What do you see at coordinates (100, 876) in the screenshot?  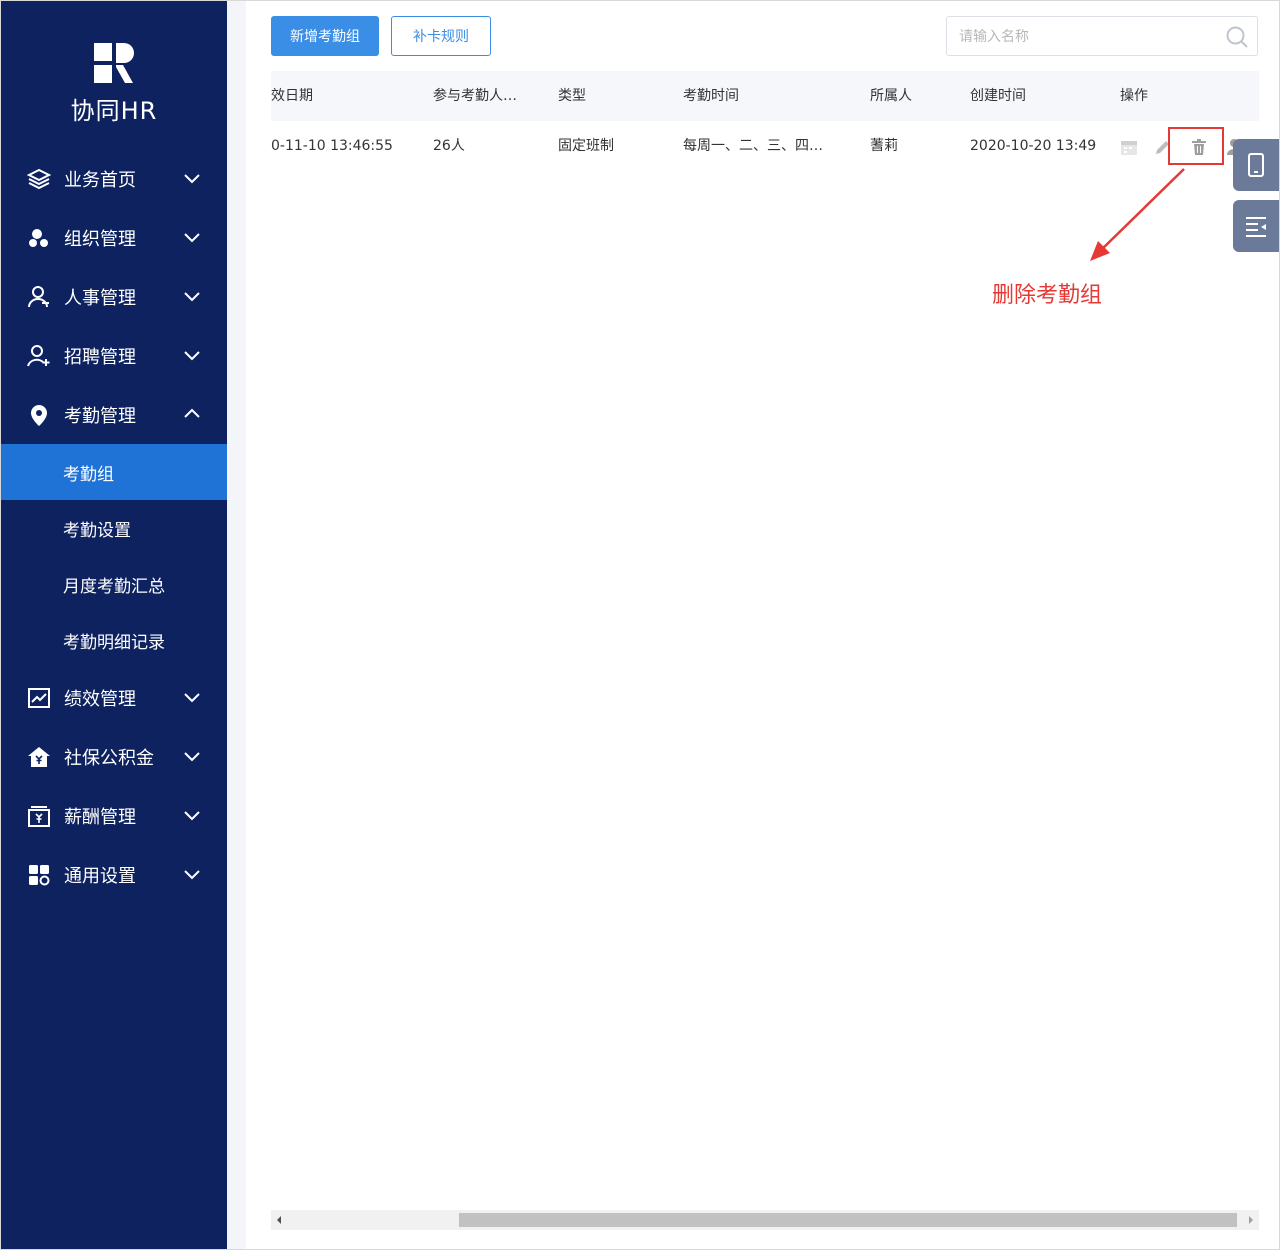 I see `menu-item-label: 通用设置` at bounding box center [100, 876].